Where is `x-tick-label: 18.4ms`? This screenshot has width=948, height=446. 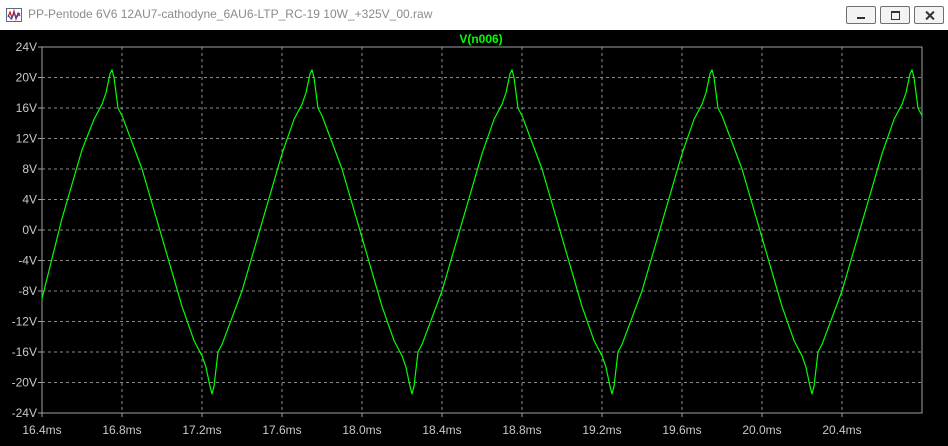 x-tick-label: 18.4ms is located at coordinates (441, 430).